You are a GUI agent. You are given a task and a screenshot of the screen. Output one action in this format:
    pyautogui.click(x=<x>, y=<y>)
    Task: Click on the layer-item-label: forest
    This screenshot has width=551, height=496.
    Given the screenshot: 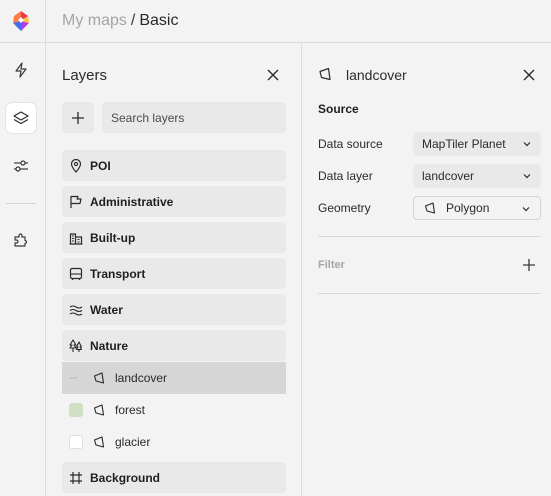 What is the action you would take?
    pyautogui.click(x=130, y=410)
    